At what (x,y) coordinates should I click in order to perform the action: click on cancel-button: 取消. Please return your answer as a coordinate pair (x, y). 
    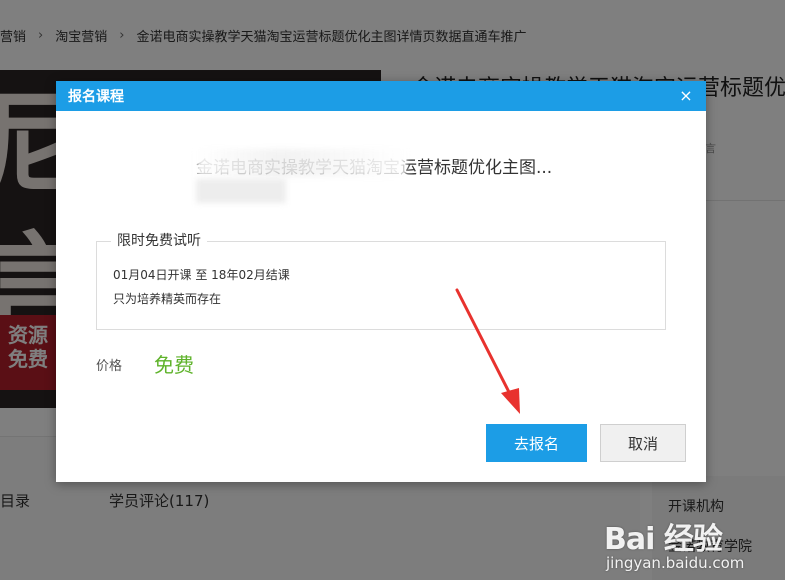
    Looking at the image, I should click on (643, 443).